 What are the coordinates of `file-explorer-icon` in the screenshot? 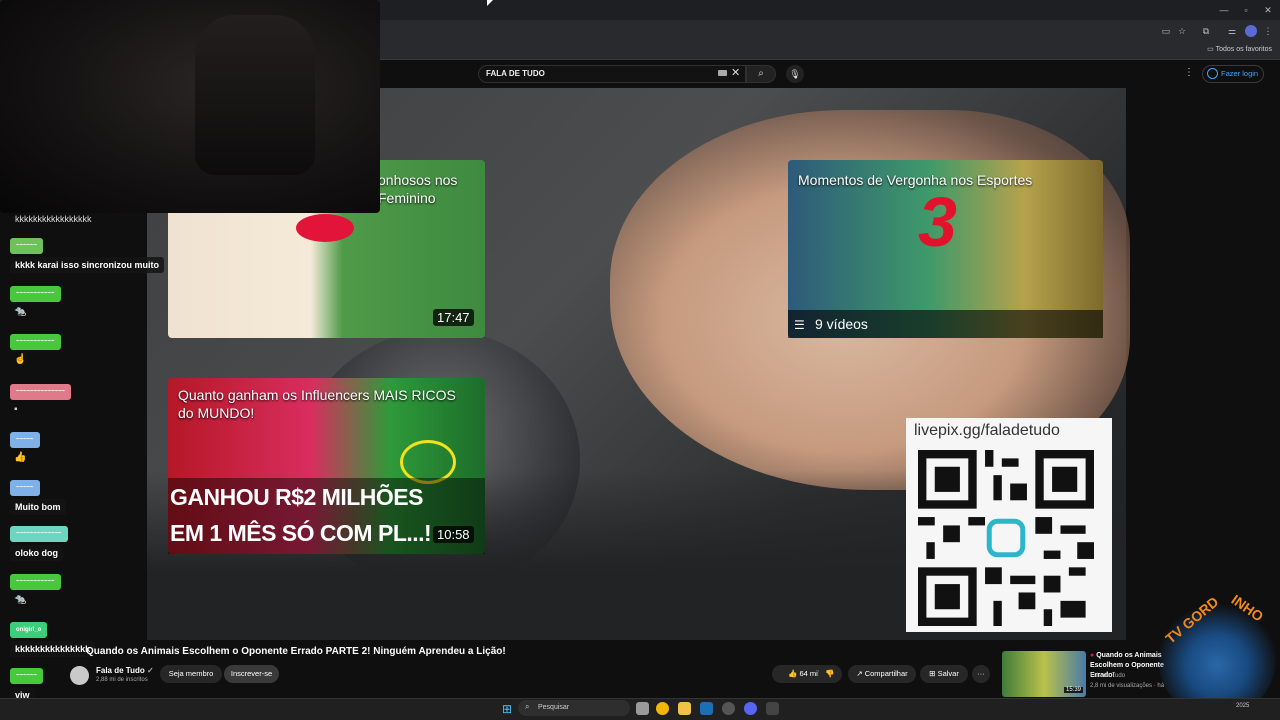 It's located at (684, 708).